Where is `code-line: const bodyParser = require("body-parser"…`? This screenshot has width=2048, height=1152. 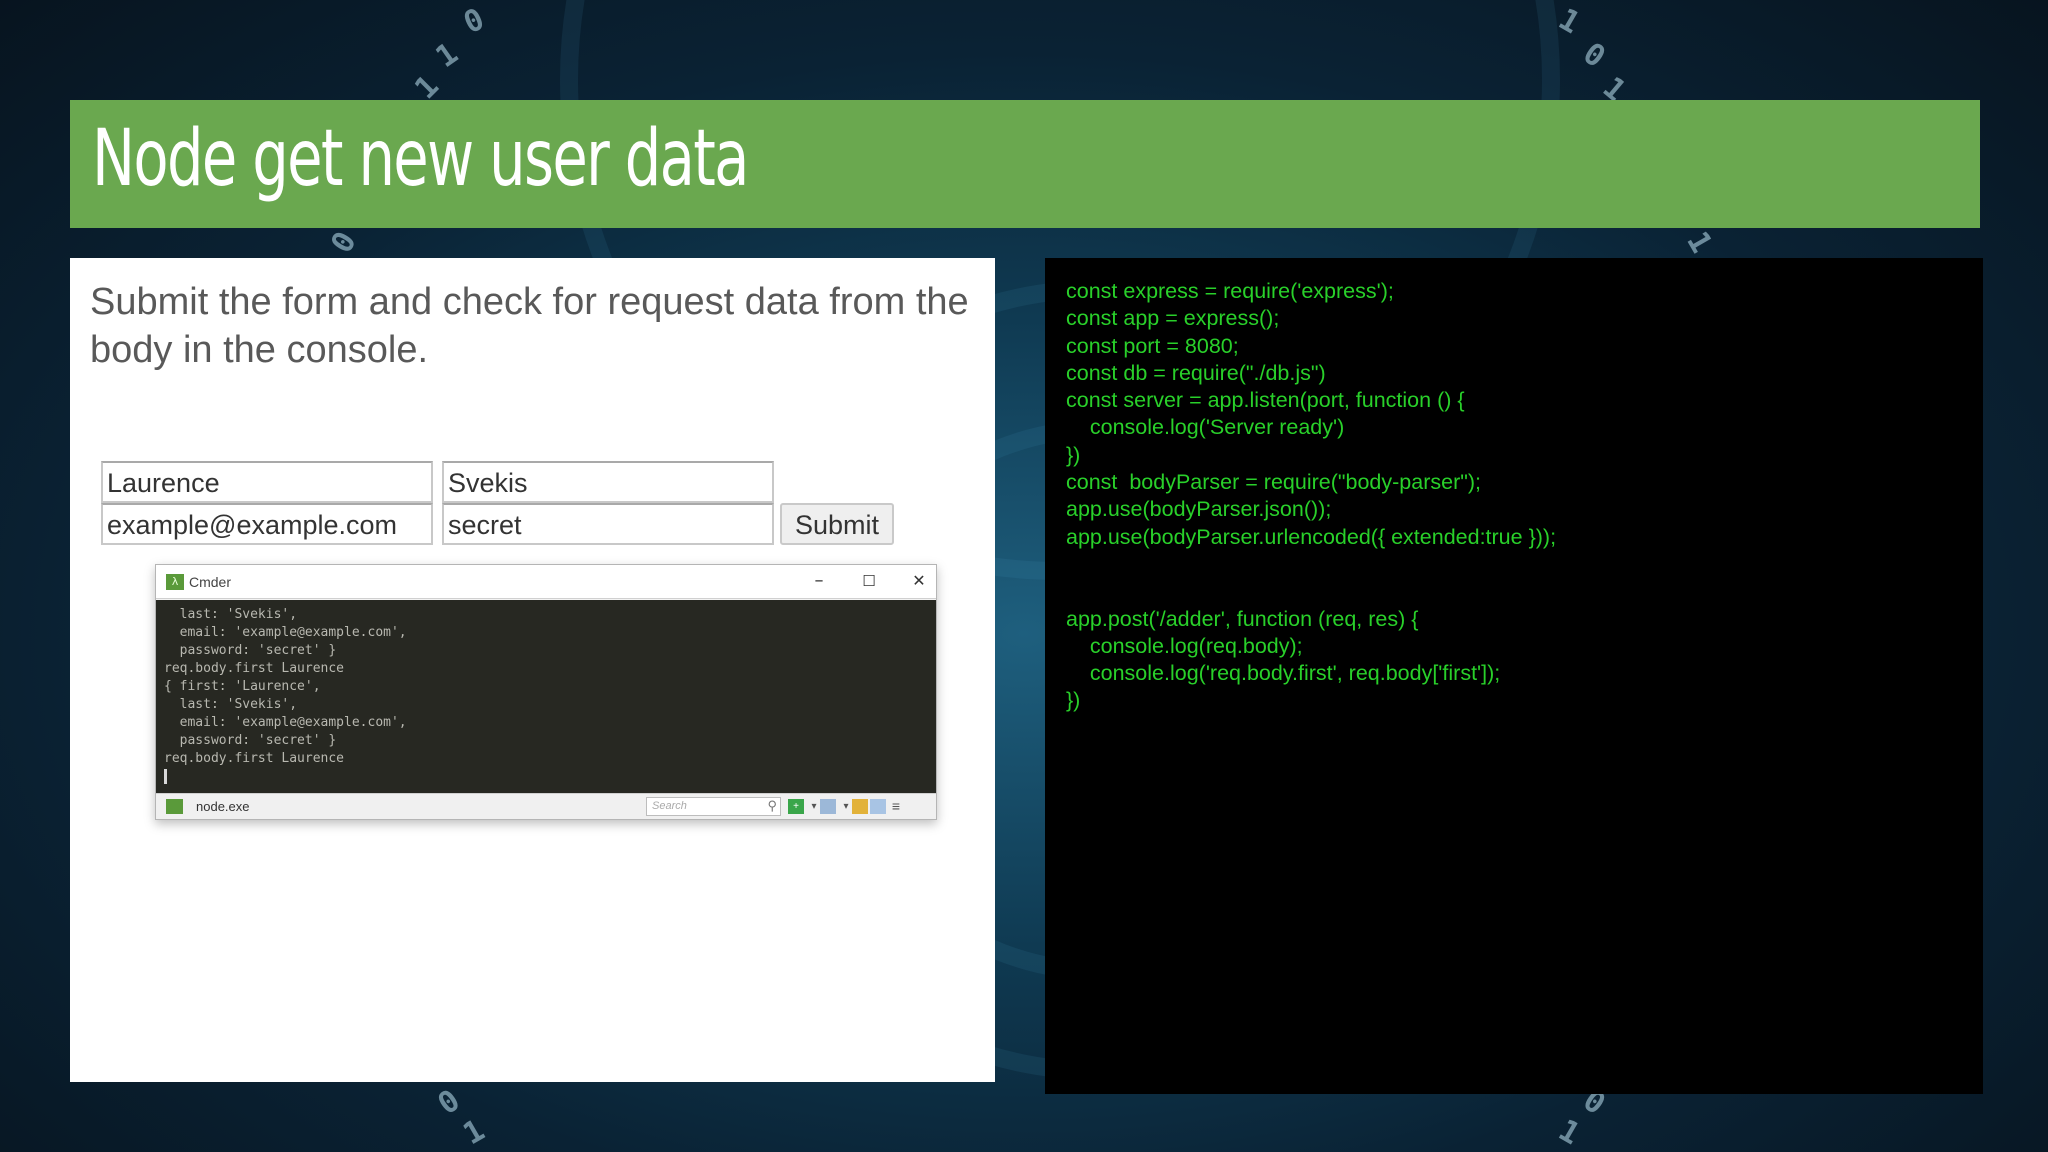 code-line: const bodyParser = require("body-parser"… is located at coordinates (1273, 482).